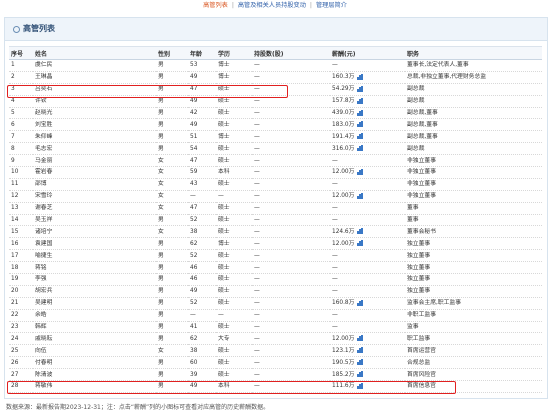 Image resolution: width=550 pixels, height=418 pixels. Describe the element at coordinates (421, 196) in the screenshot. I see `position-value: 非独立董事` at that location.